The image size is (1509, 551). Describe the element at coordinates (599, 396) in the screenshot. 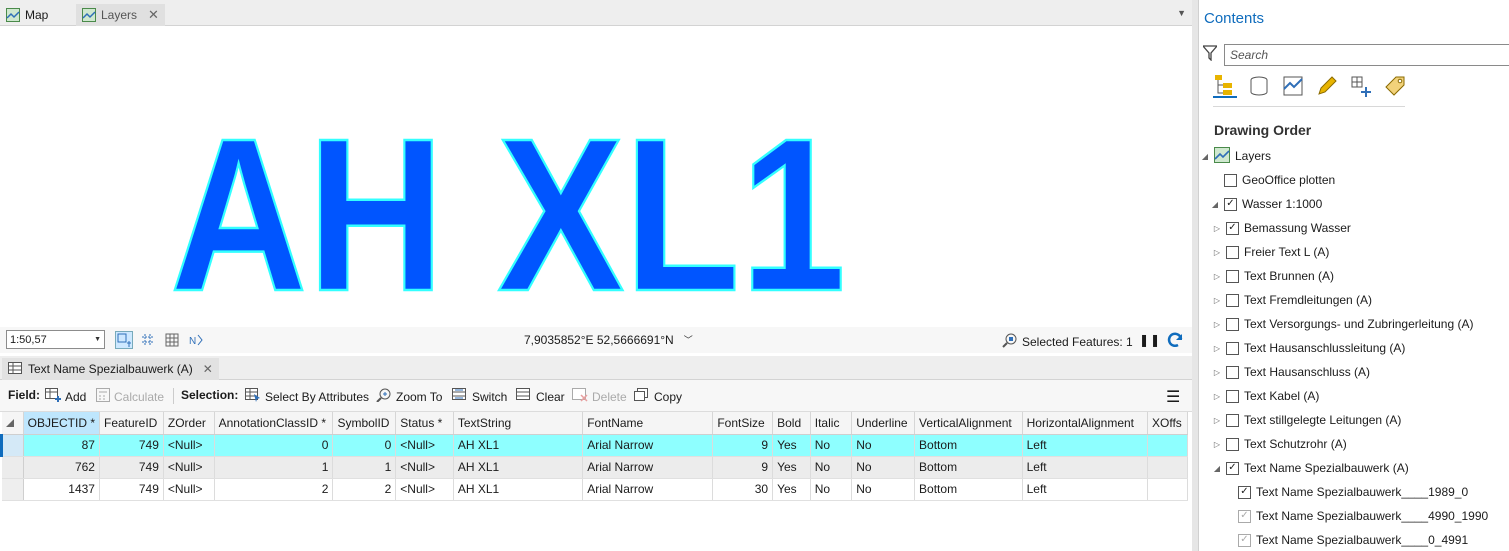

I see `delete-button: Delete` at that location.